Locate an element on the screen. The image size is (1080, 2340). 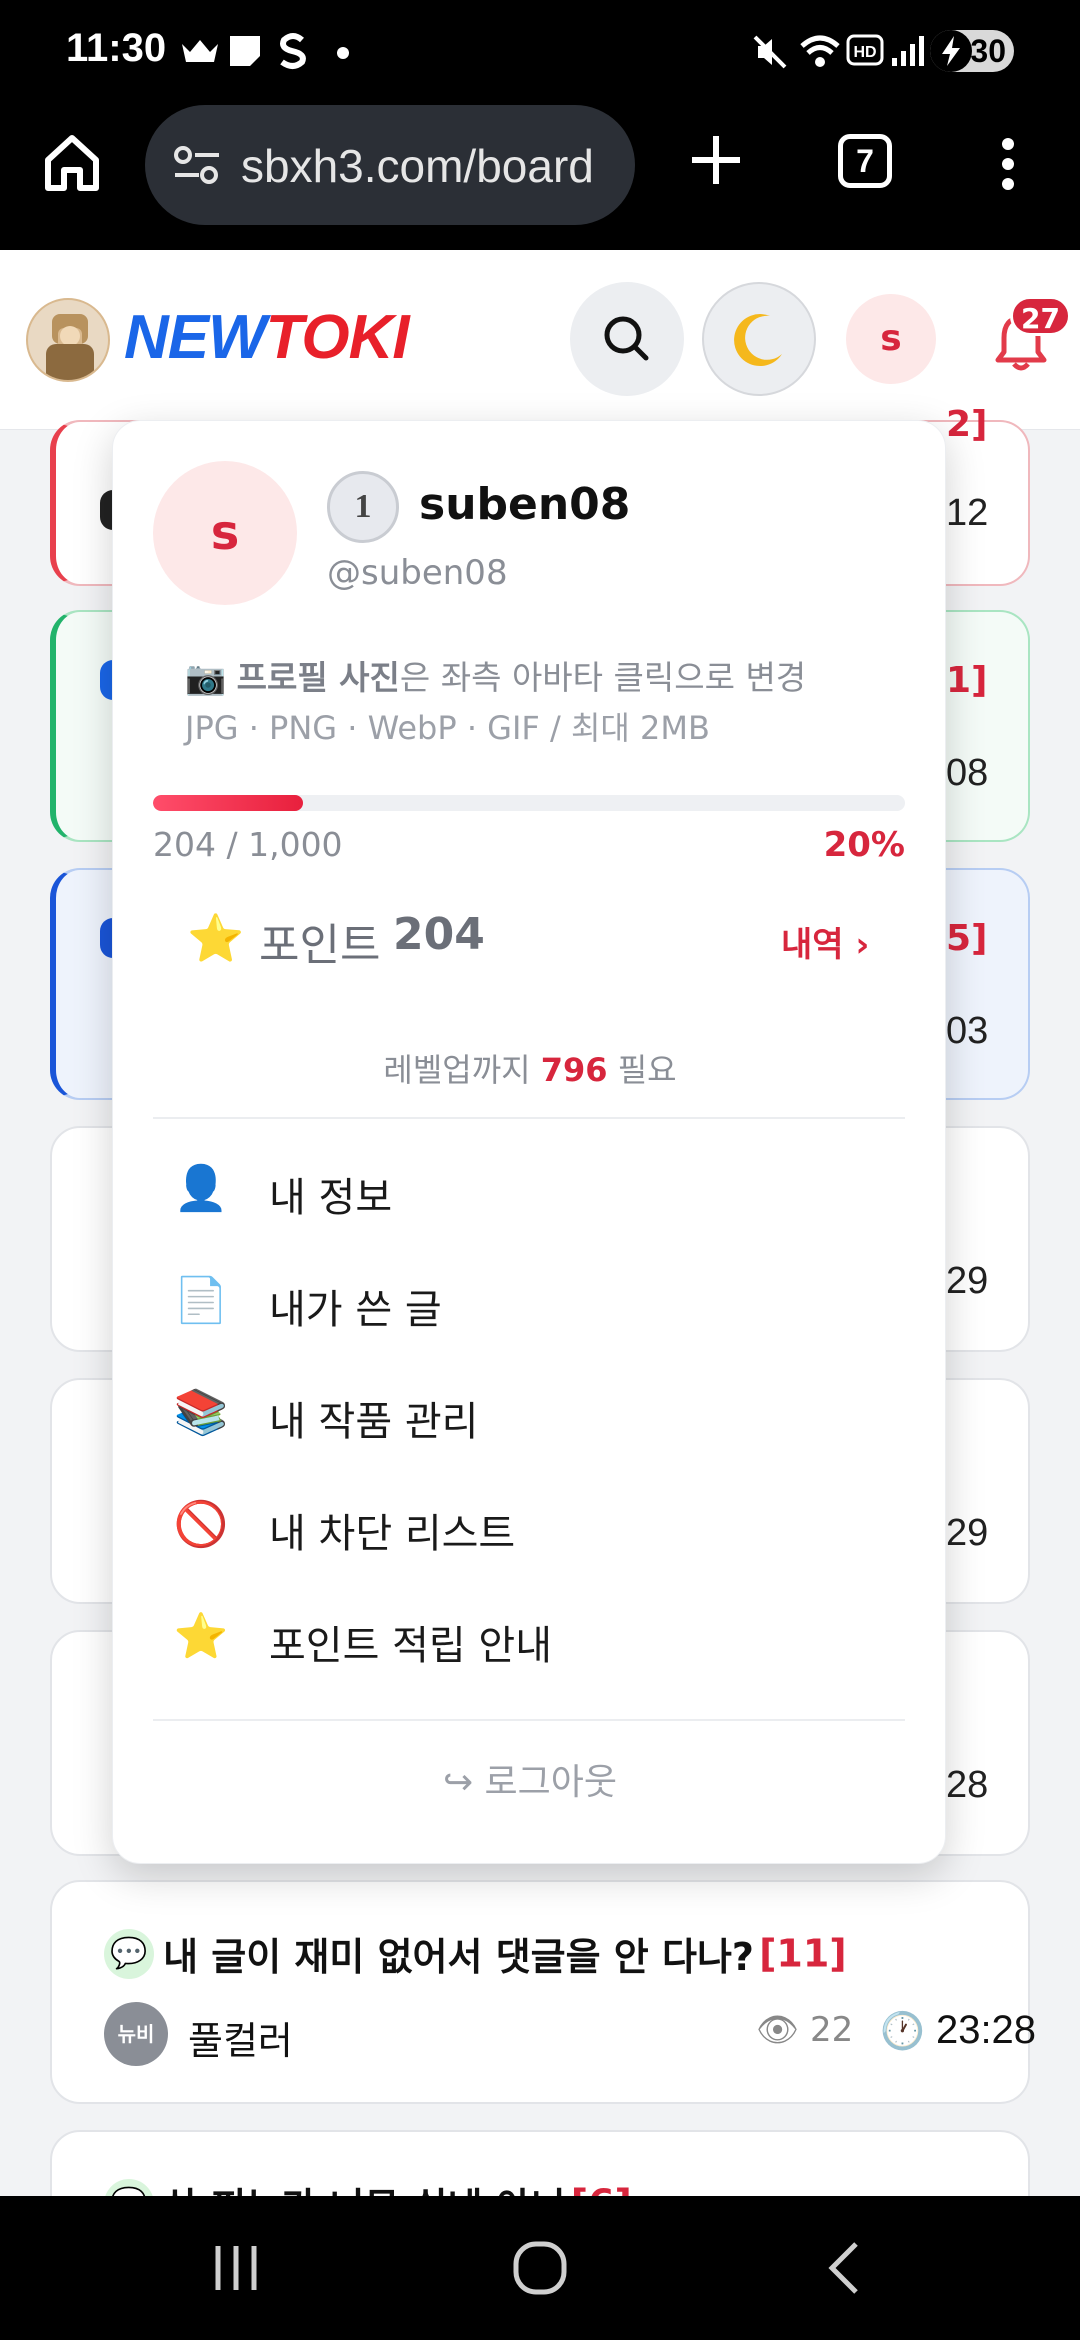
menu-item-my-info: 👤 내 정보 is located at coordinates (533, 1191).